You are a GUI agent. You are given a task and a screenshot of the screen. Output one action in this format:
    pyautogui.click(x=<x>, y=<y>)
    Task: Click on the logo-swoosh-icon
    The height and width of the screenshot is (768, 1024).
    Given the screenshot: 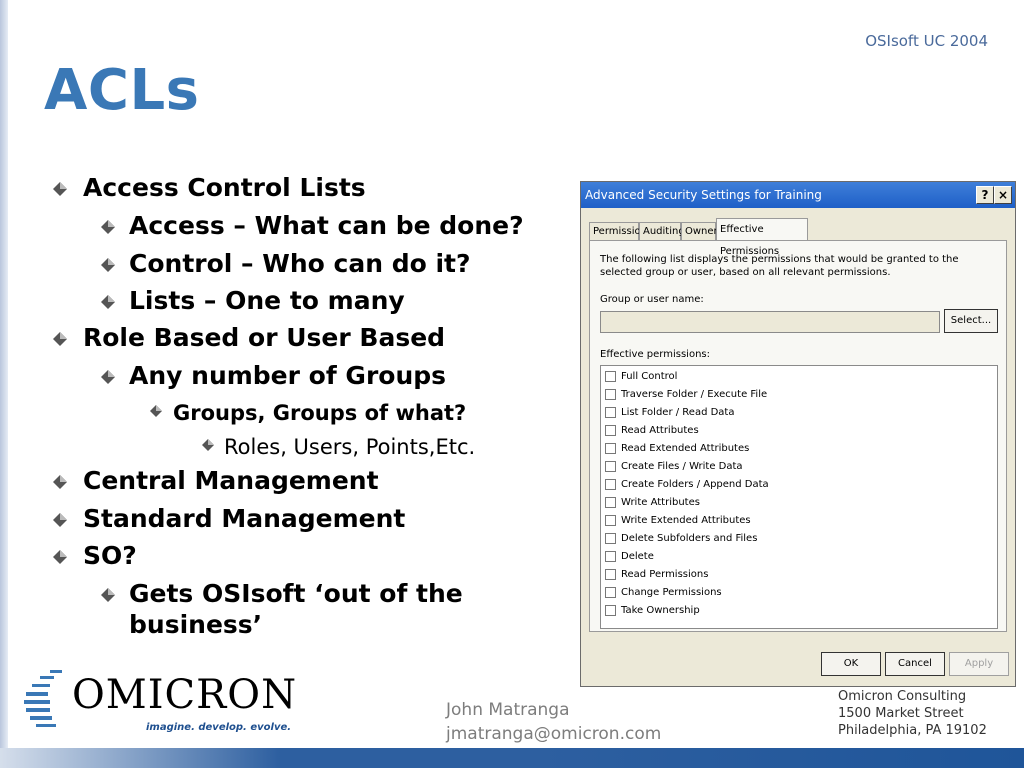 What is the action you would take?
    pyautogui.click(x=43, y=698)
    